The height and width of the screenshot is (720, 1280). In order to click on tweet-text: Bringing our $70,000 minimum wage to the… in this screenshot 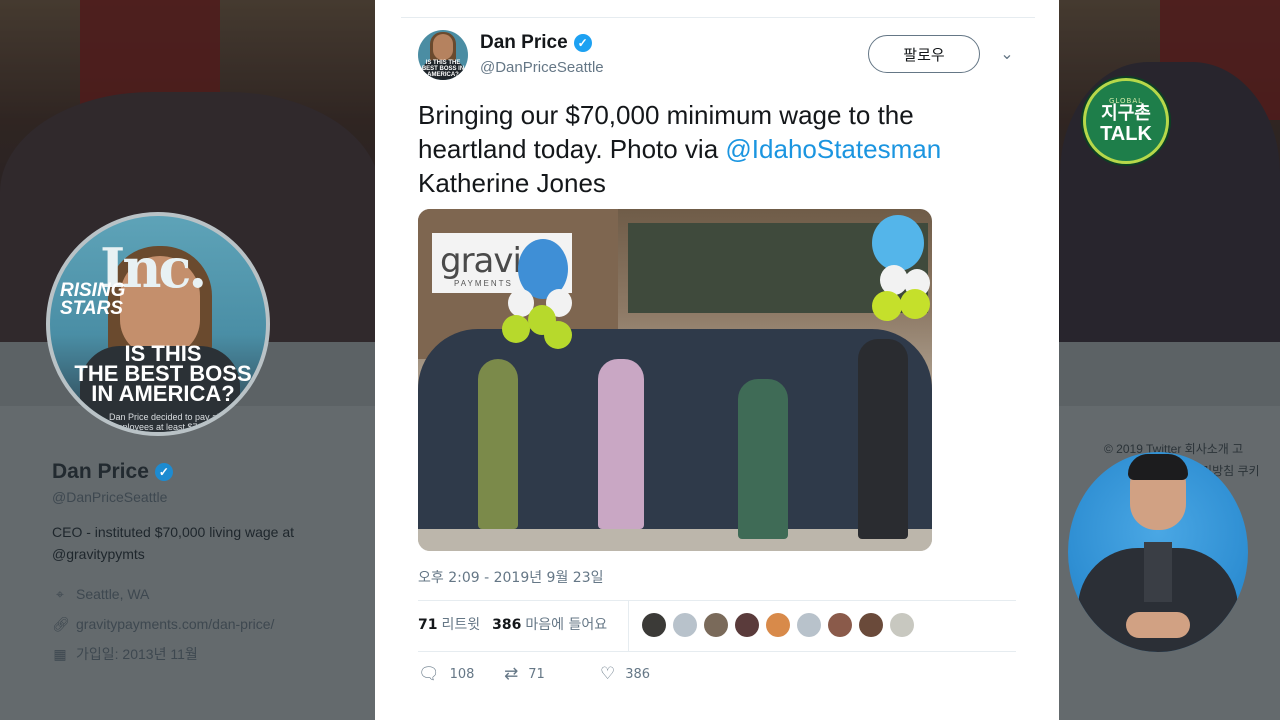, I will do `click(723, 149)`.